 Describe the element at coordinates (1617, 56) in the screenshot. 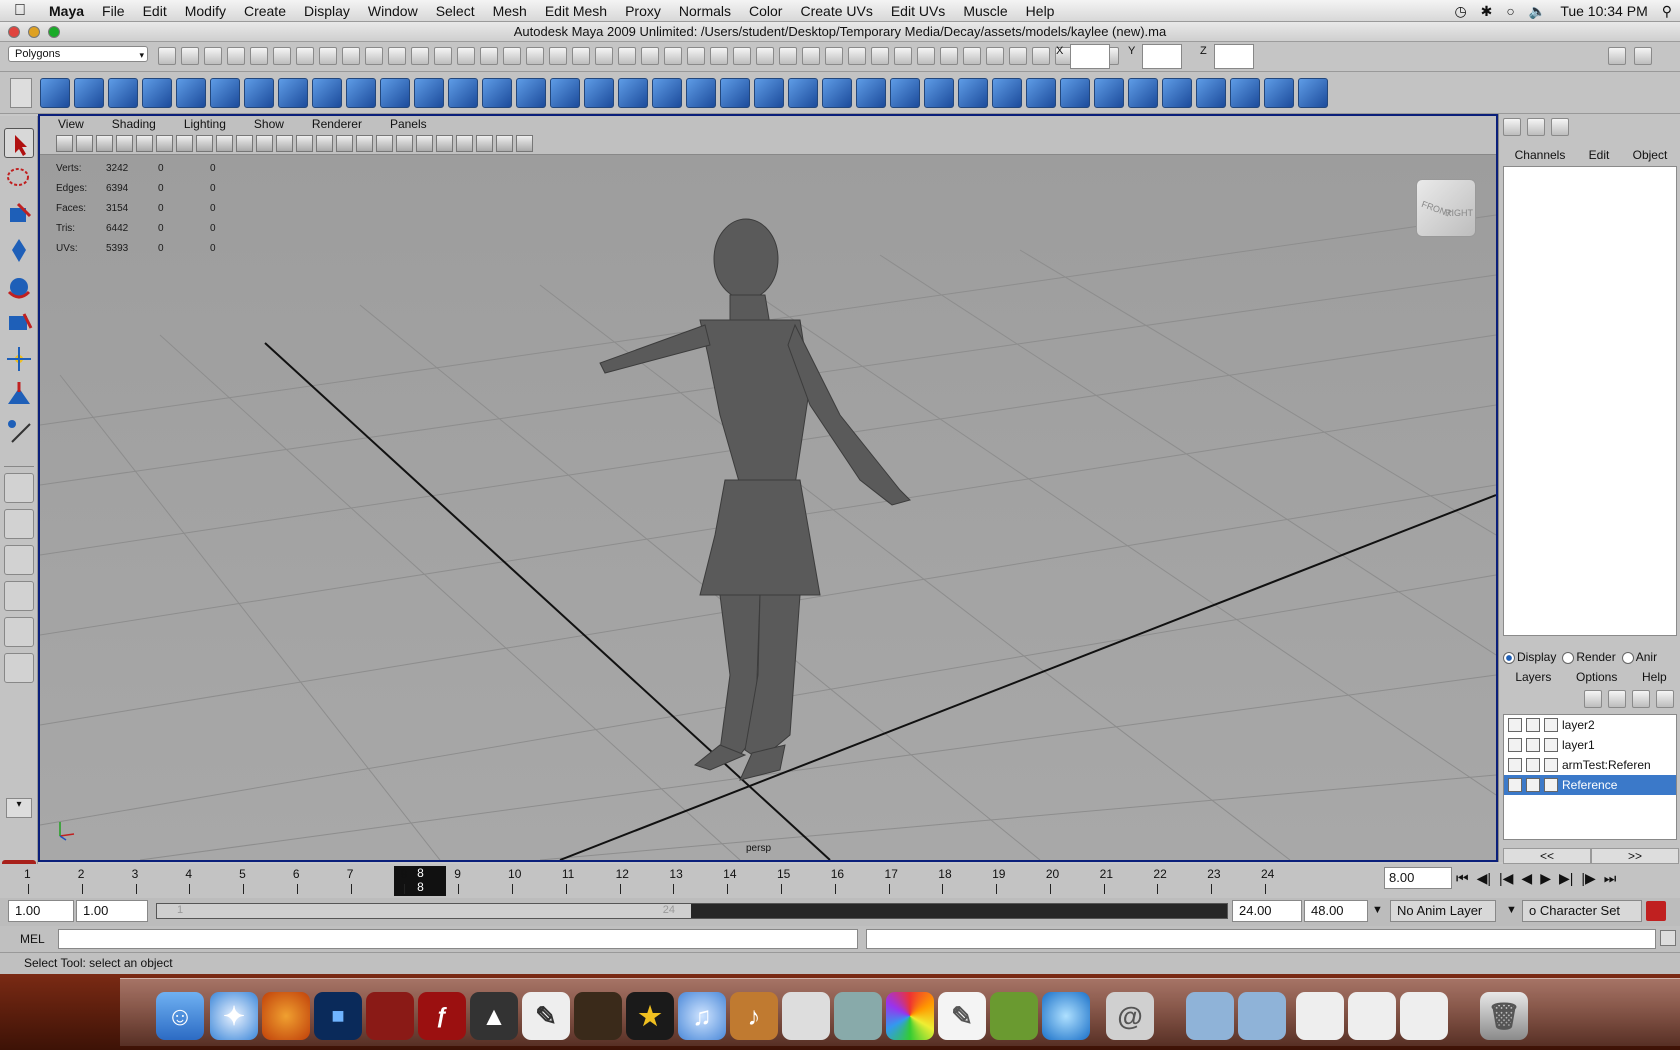

I see `show-attribute-editor-icon` at that location.